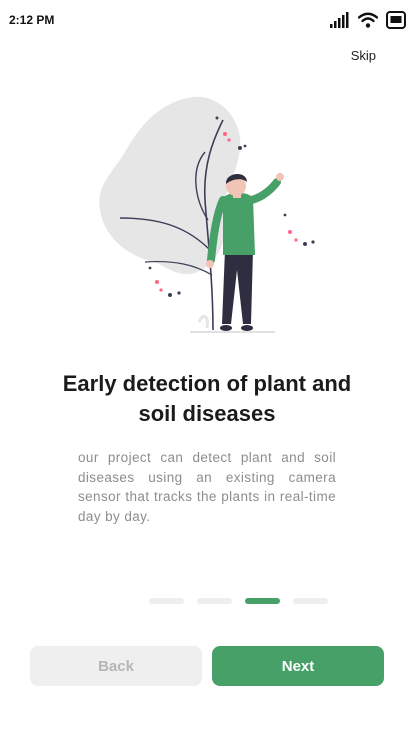 Image resolution: width=414 pixels, height=736 pixels. Describe the element at coordinates (207, 20) in the screenshot. I see `status-bar: 2:12 PM` at that location.